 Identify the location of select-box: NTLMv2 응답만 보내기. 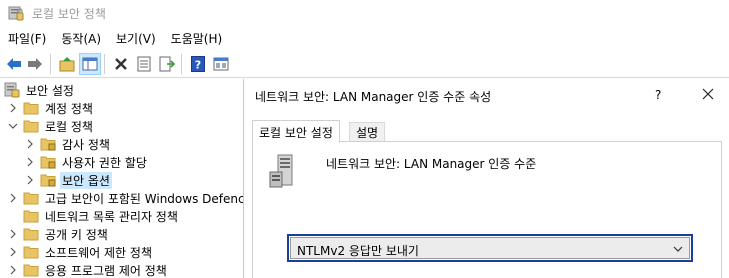
(490, 248).